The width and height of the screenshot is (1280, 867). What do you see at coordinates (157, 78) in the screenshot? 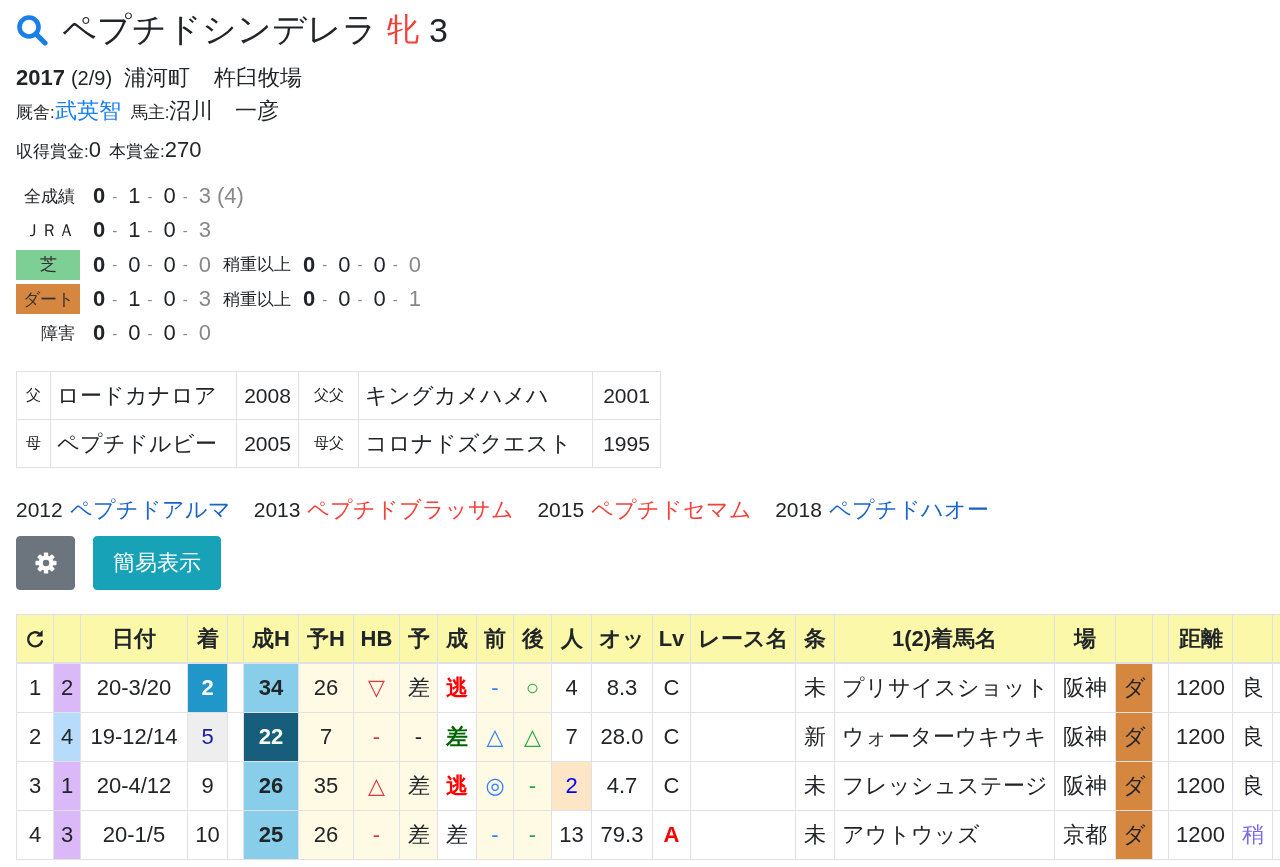
I see `birthplace: 浦河町` at bounding box center [157, 78].